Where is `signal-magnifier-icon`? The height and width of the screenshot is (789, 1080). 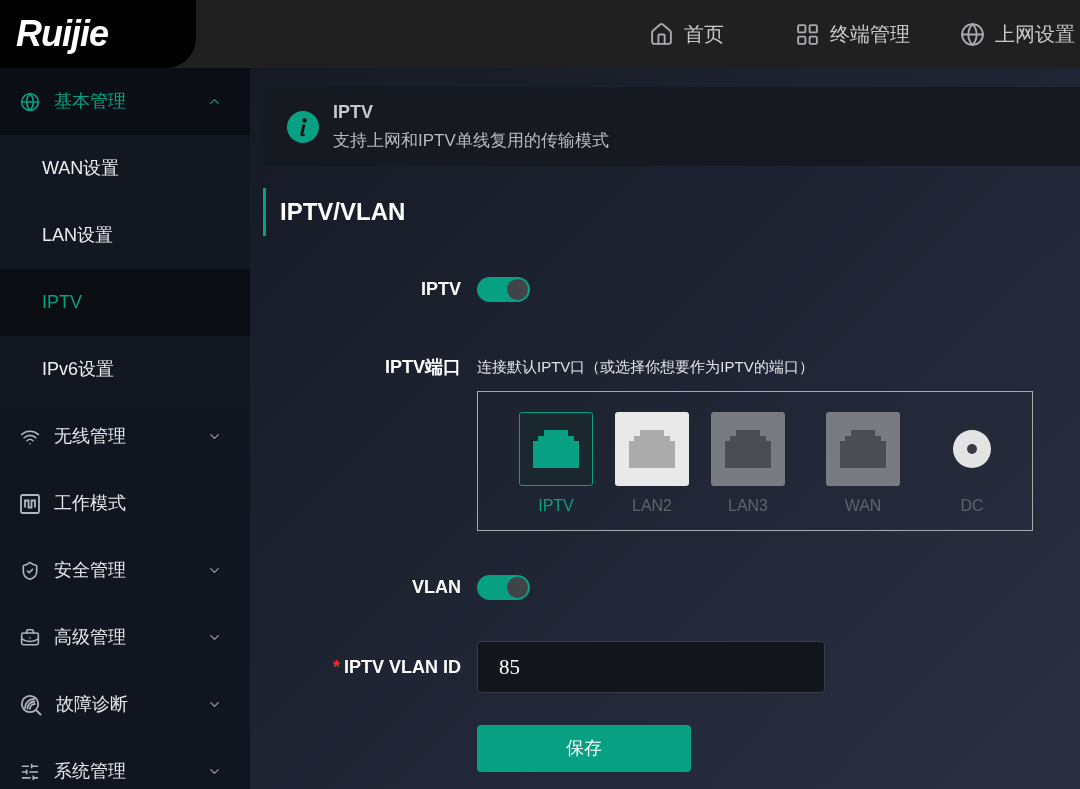
signal-magnifier-icon is located at coordinates (31, 704).